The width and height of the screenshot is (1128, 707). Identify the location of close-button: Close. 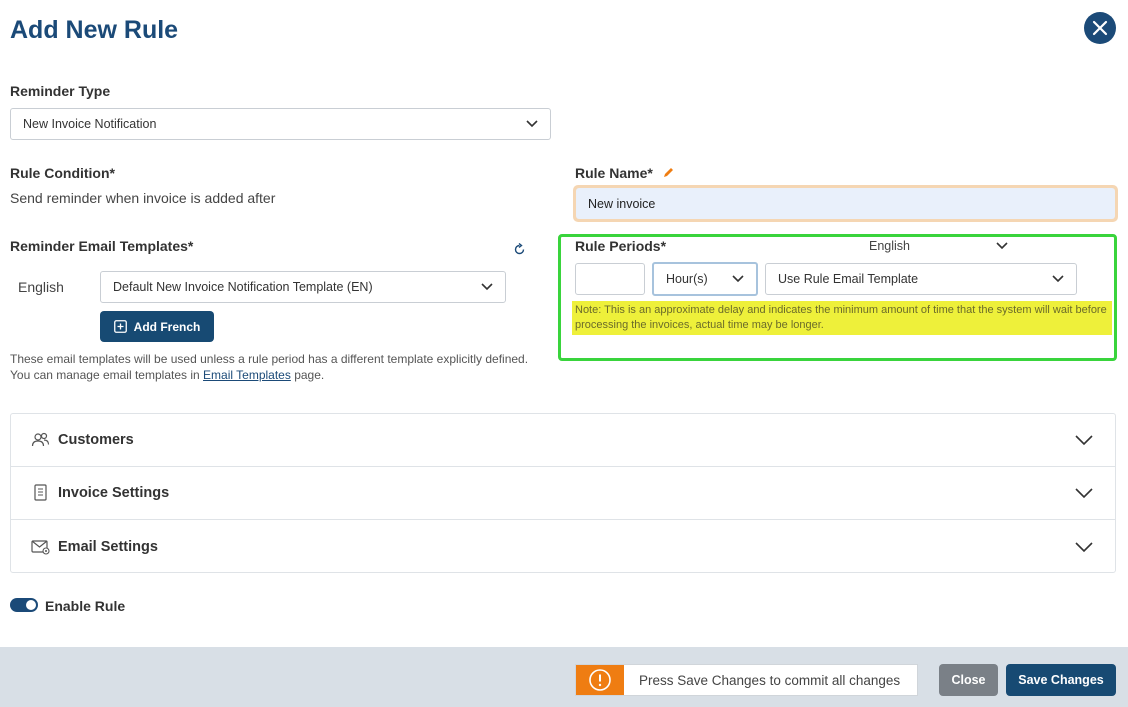
(968, 680).